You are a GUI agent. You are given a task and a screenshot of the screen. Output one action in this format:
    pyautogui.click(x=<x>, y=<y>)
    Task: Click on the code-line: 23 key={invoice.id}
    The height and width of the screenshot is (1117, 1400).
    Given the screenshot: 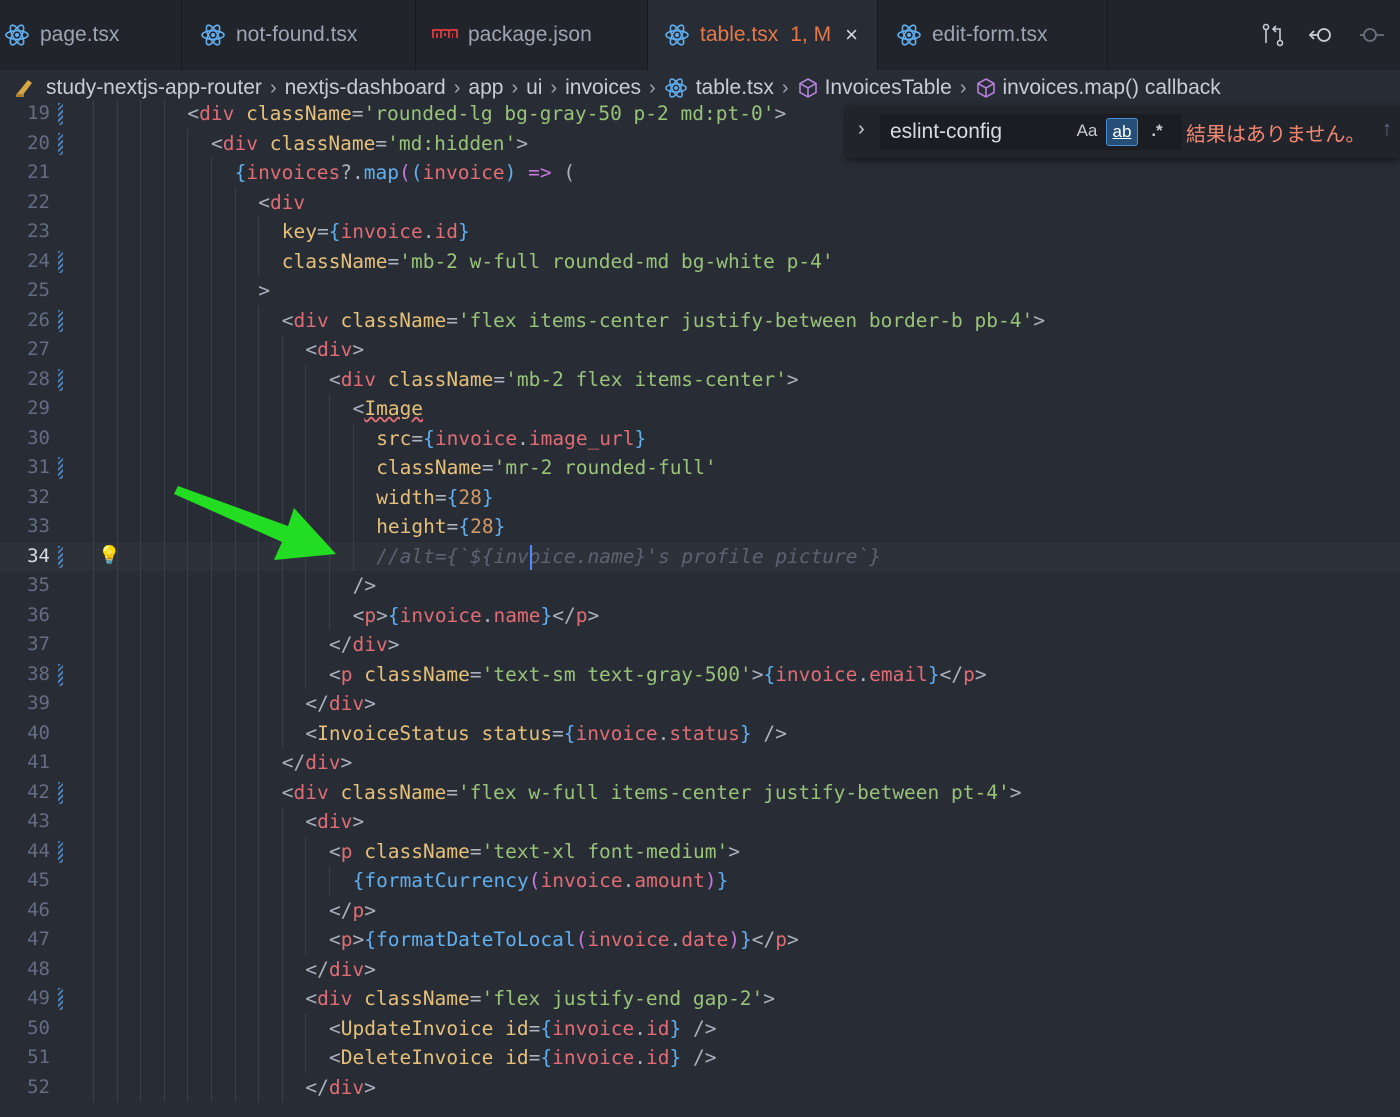 What is the action you would take?
    pyautogui.click(x=700, y=232)
    